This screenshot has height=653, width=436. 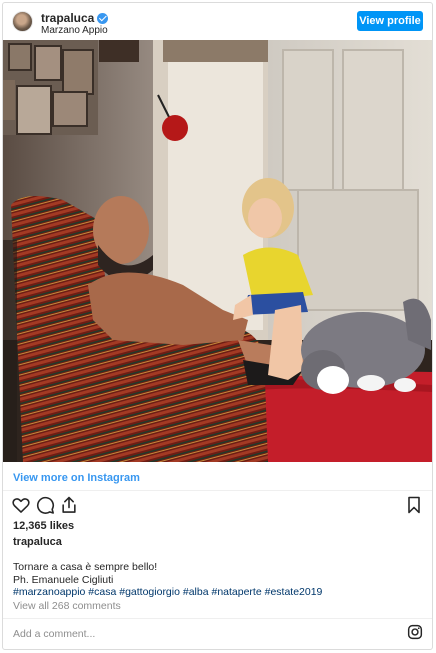 What do you see at coordinates (69, 505) in the screenshot?
I see `share-icon` at bounding box center [69, 505].